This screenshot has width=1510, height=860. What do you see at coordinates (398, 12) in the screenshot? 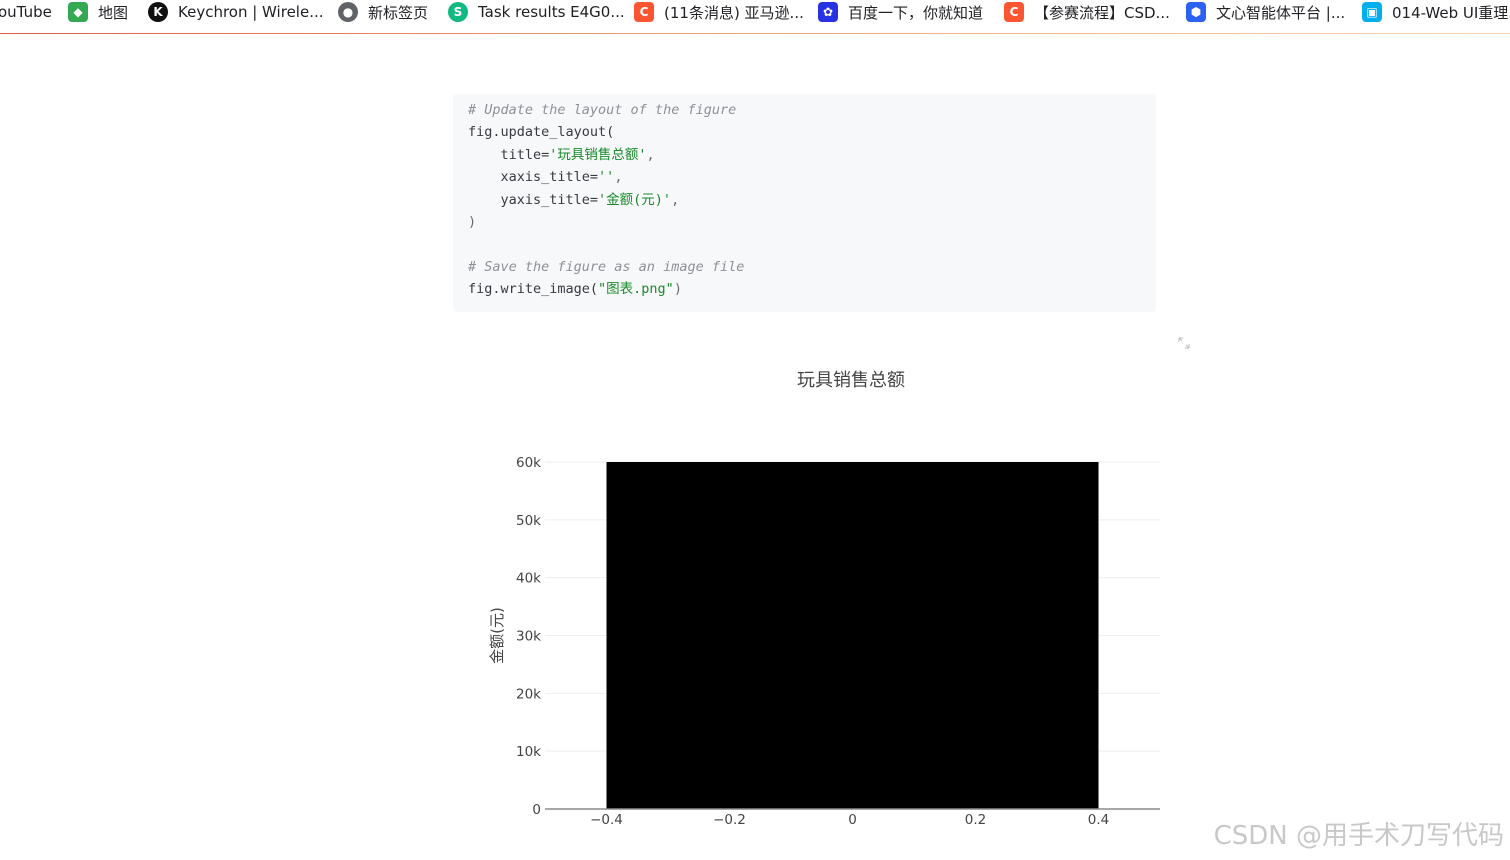
I see `bookmark-label: 新标签页` at bounding box center [398, 12].